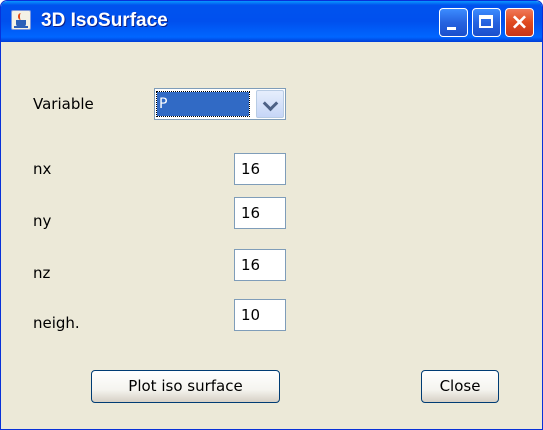 This screenshot has width=543, height=430. I want to click on minimize-button, so click(453, 22).